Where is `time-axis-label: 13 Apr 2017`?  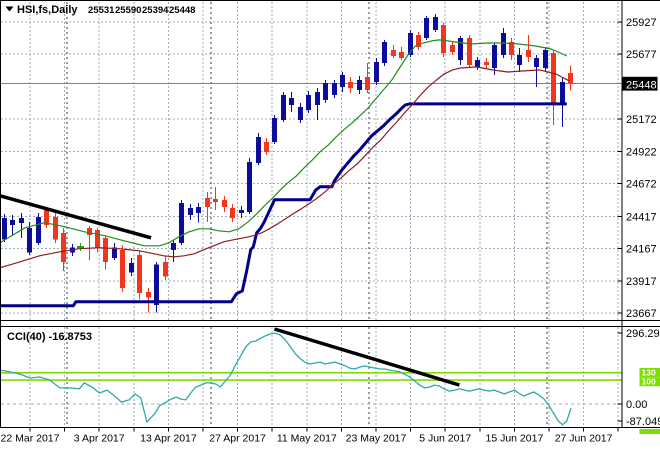 time-axis-label: 13 Apr 2017 is located at coordinates (168, 439).